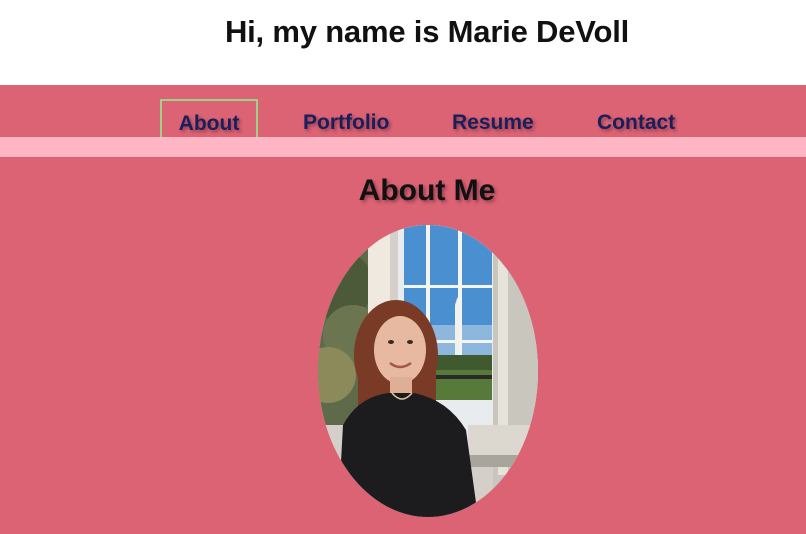 The width and height of the screenshot is (806, 534). Describe the element at coordinates (636, 118) in the screenshot. I see `nav-item-contact: Contact` at that location.